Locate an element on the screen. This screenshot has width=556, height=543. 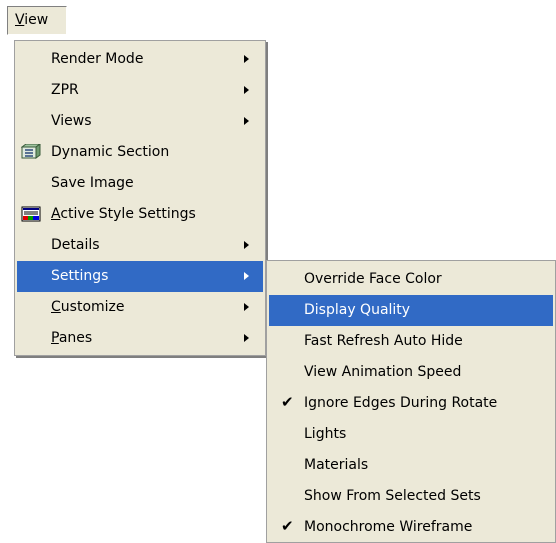
menu-item-render-mode: Render Mode is located at coordinates (140, 59).